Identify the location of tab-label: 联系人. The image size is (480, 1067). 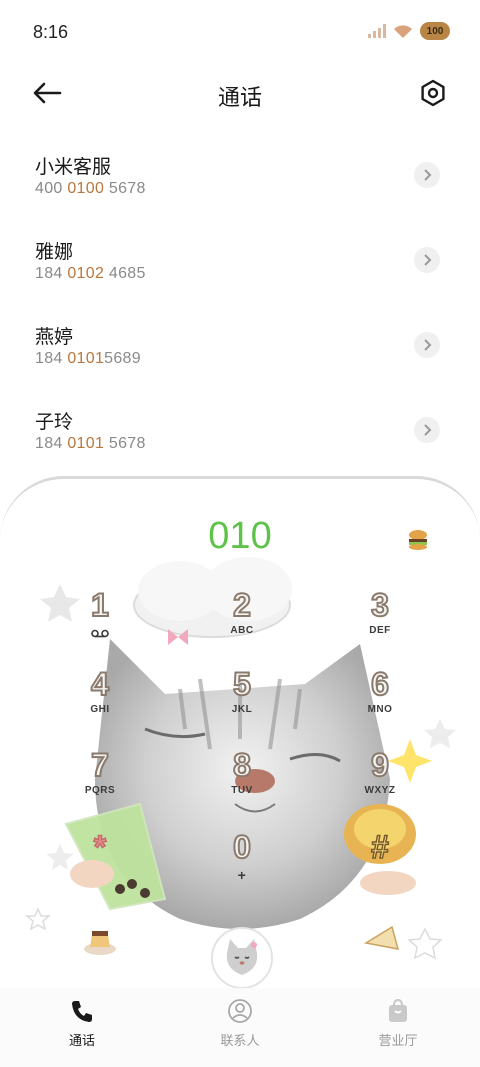
(240, 1041).